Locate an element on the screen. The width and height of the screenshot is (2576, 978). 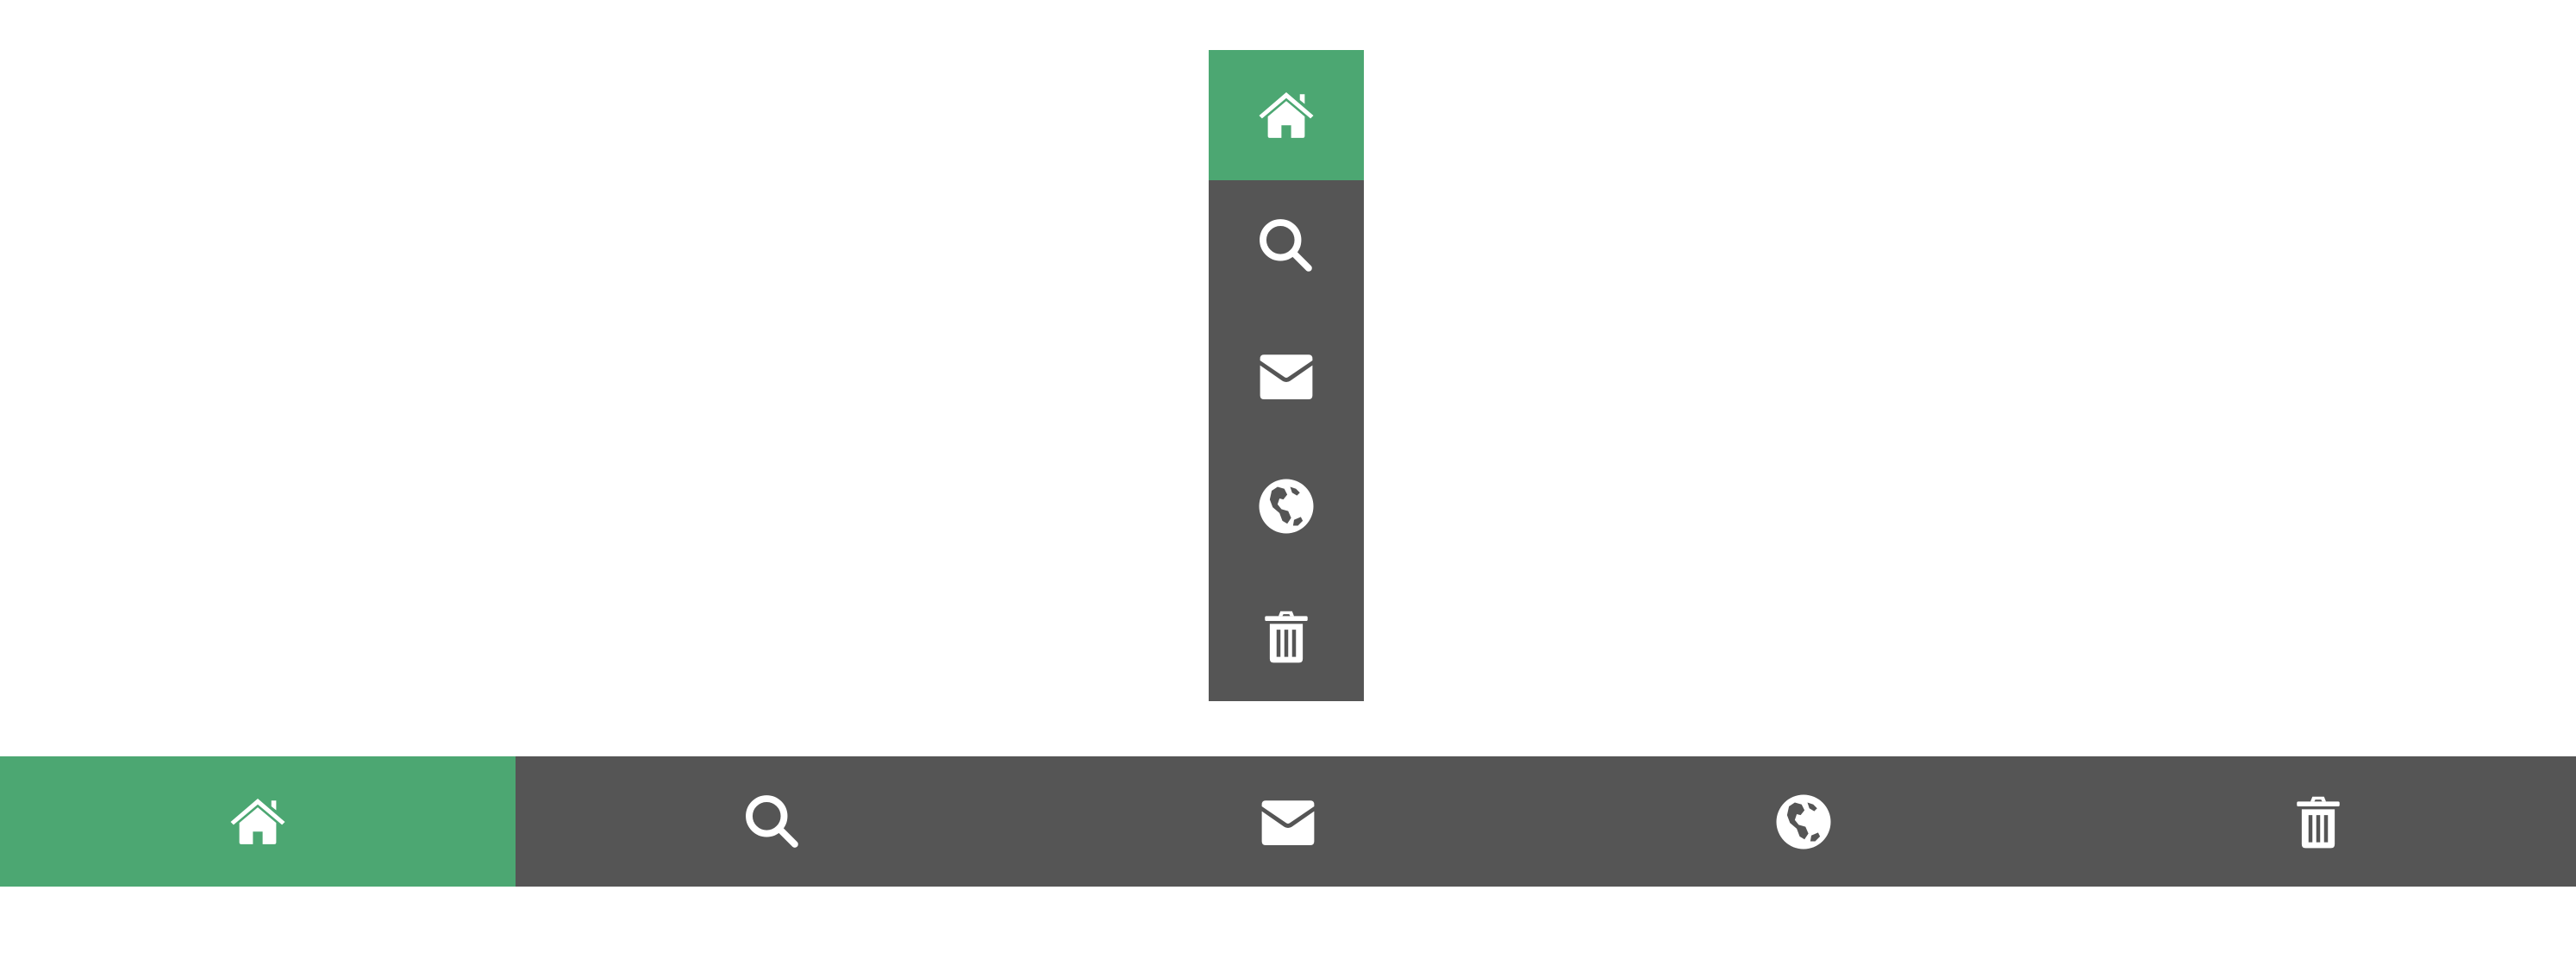
horizontal-nav-trash is located at coordinates (2318, 821).